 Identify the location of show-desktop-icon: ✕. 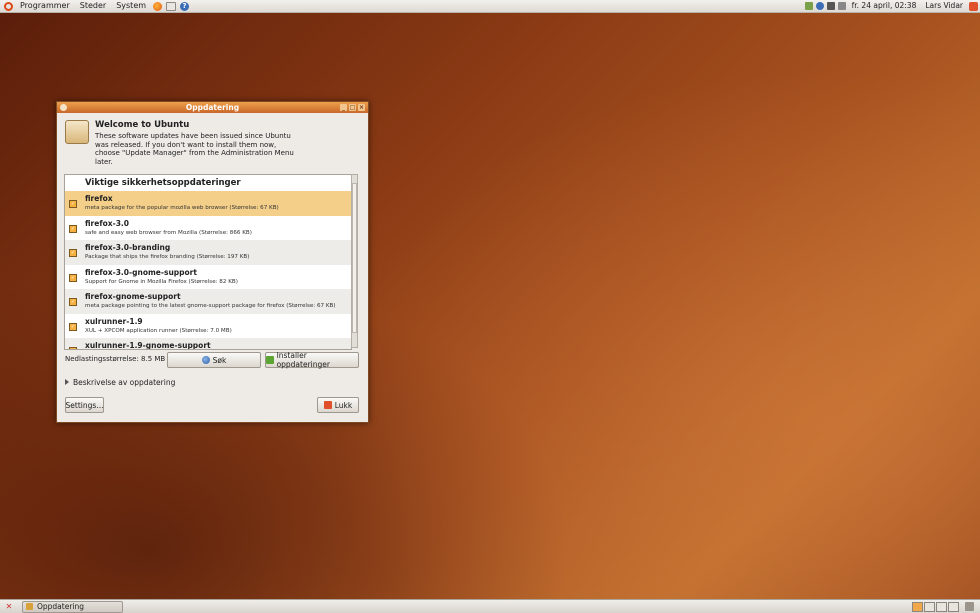
(9, 606).